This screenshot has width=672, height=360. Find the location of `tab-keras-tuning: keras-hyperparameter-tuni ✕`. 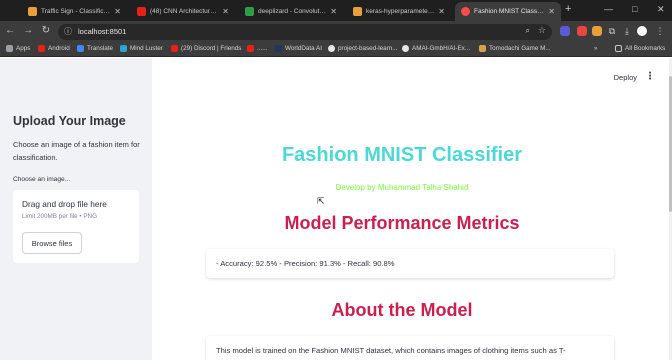

tab-keras-tuning: keras-hyperparameter-tuni ✕ is located at coordinates (399, 11).